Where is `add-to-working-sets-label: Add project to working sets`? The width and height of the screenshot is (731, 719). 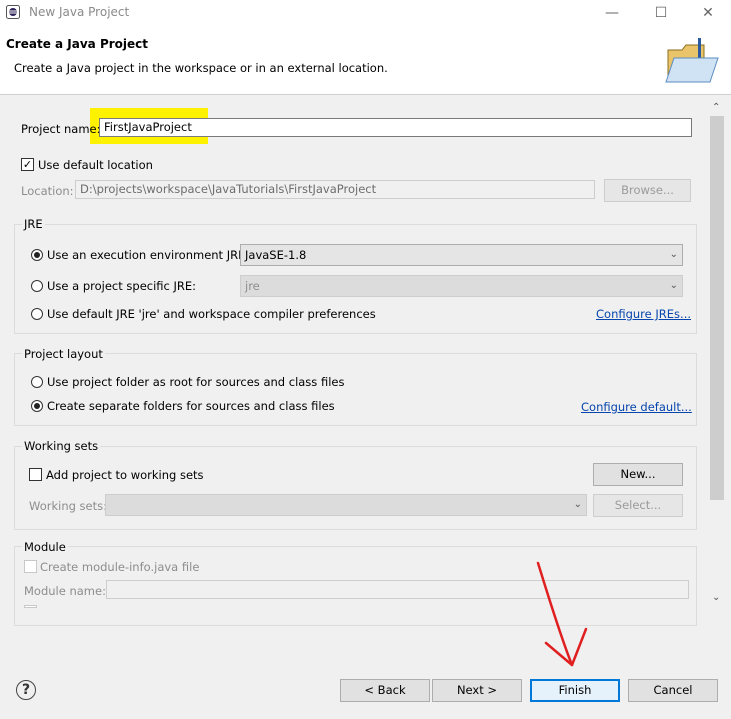 add-to-working-sets-label: Add project to working sets is located at coordinates (125, 475).